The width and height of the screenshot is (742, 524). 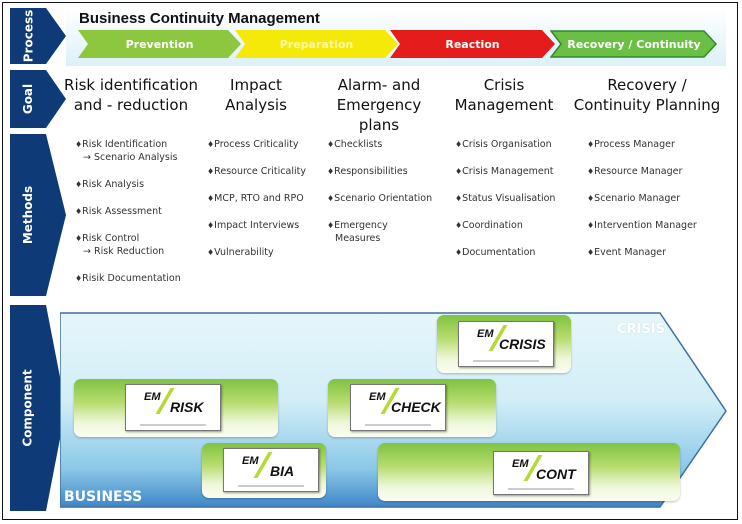 What do you see at coordinates (131, 85) in the screenshot?
I see `goal-line: Risk identification` at bounding box center [131, 85].